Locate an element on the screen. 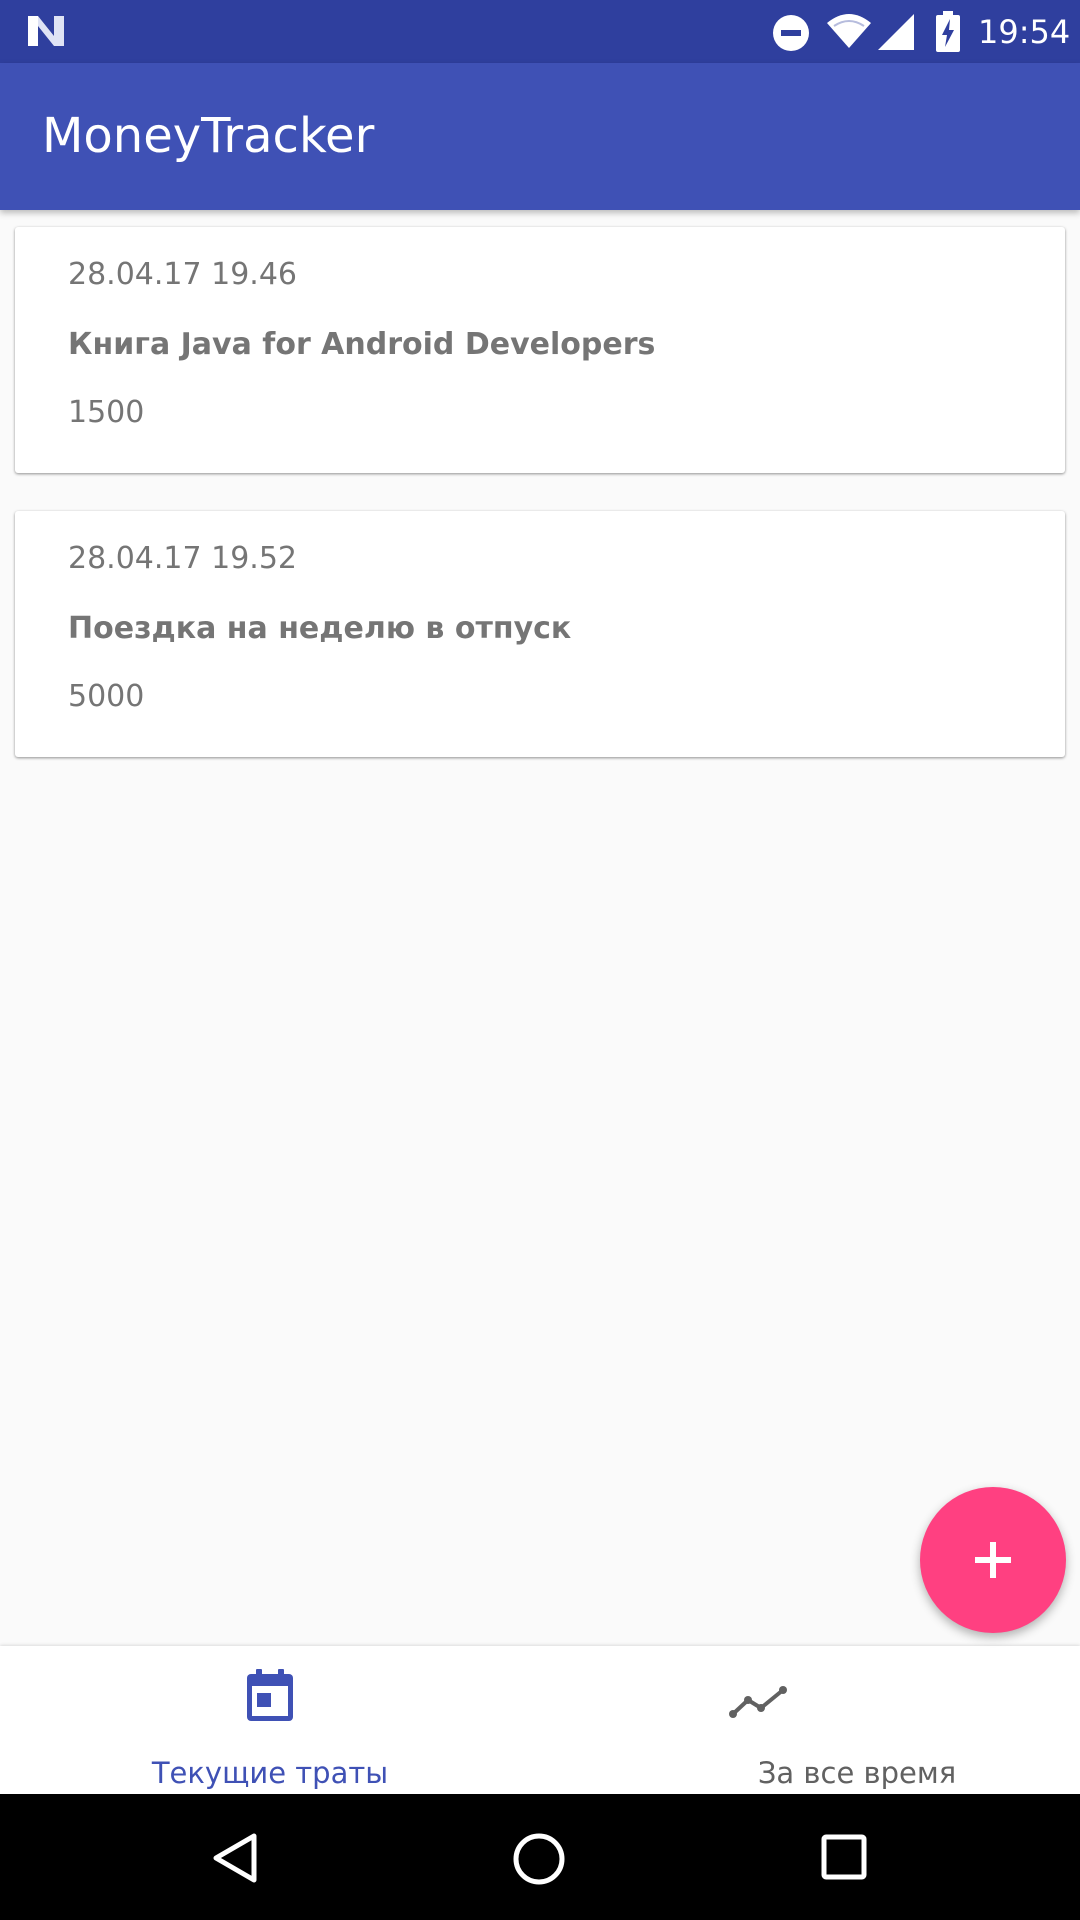 Image resolution: width=1080 pixels, height=1920 pixels. bottom-navigation: Текущие траты За все время is located at coordinates (540, 1720).